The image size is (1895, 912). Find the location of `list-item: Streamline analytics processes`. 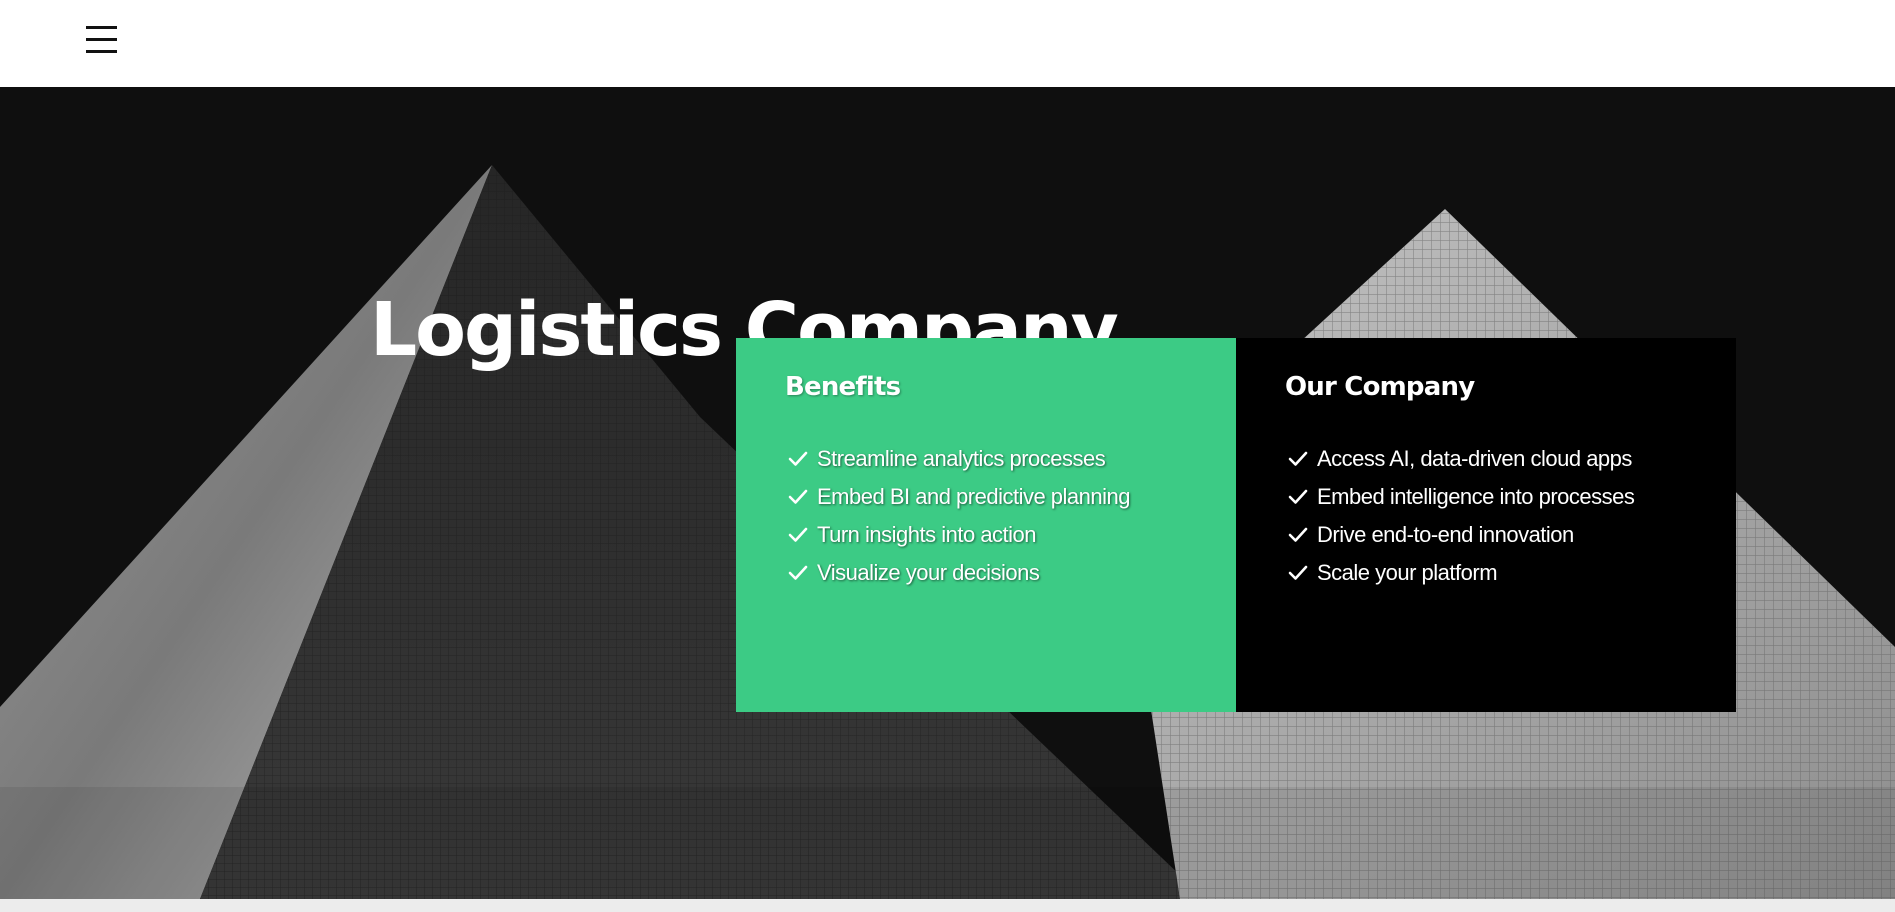

list-item: Streamline analytics processes is located at coordinates (1010, 459).